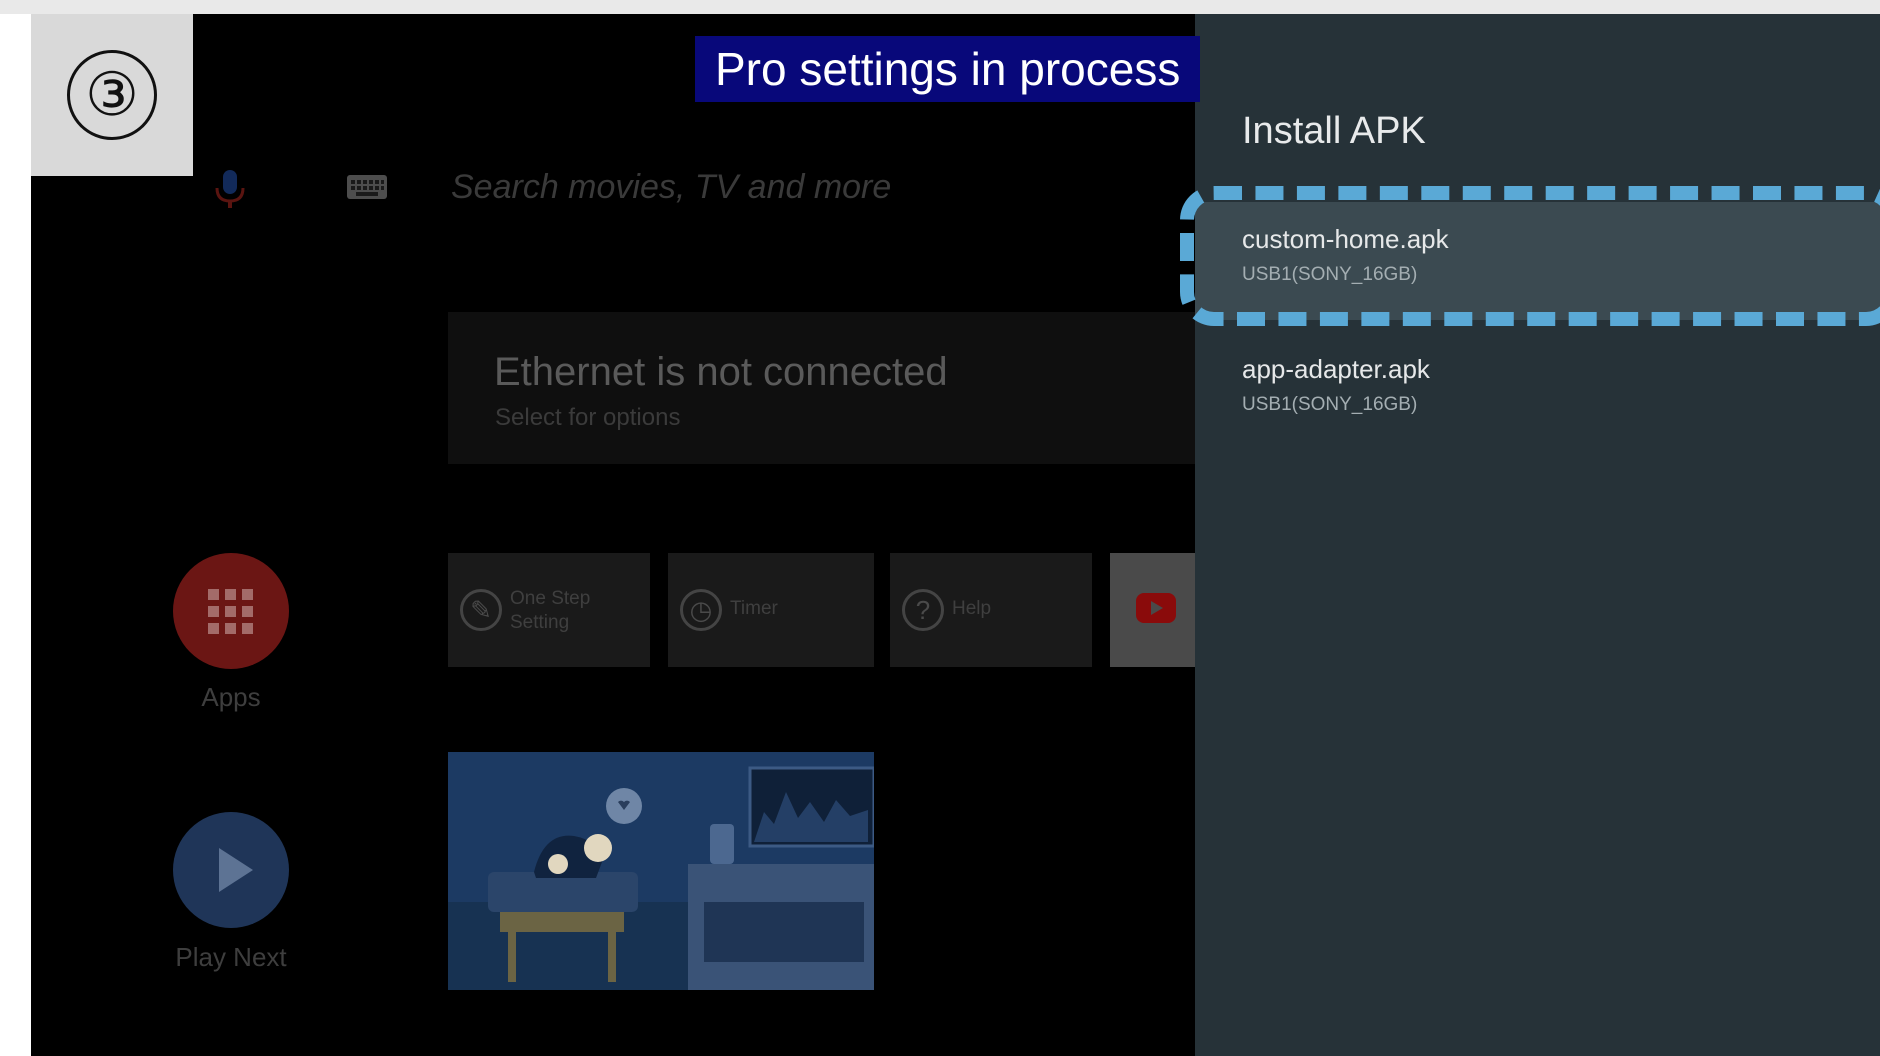  I want to click on tile-timer: ◷ Timer, so click(771, 610).